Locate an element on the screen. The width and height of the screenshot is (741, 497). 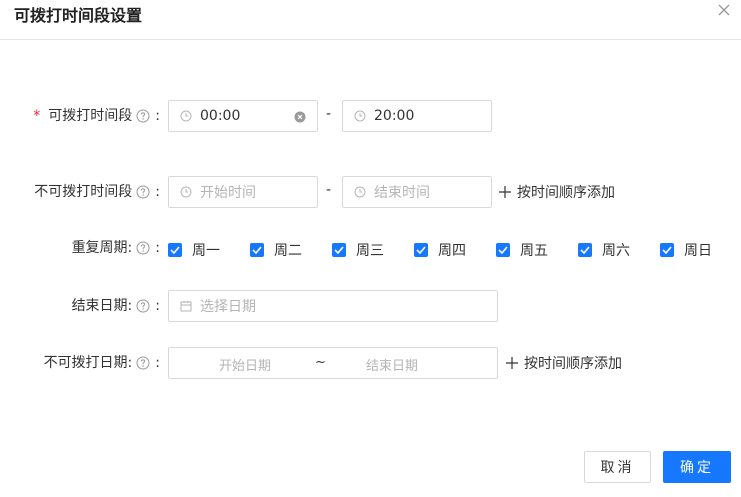
non-callable-date-label-text: 不可拨打日期: is located at coordinates (88, 363).